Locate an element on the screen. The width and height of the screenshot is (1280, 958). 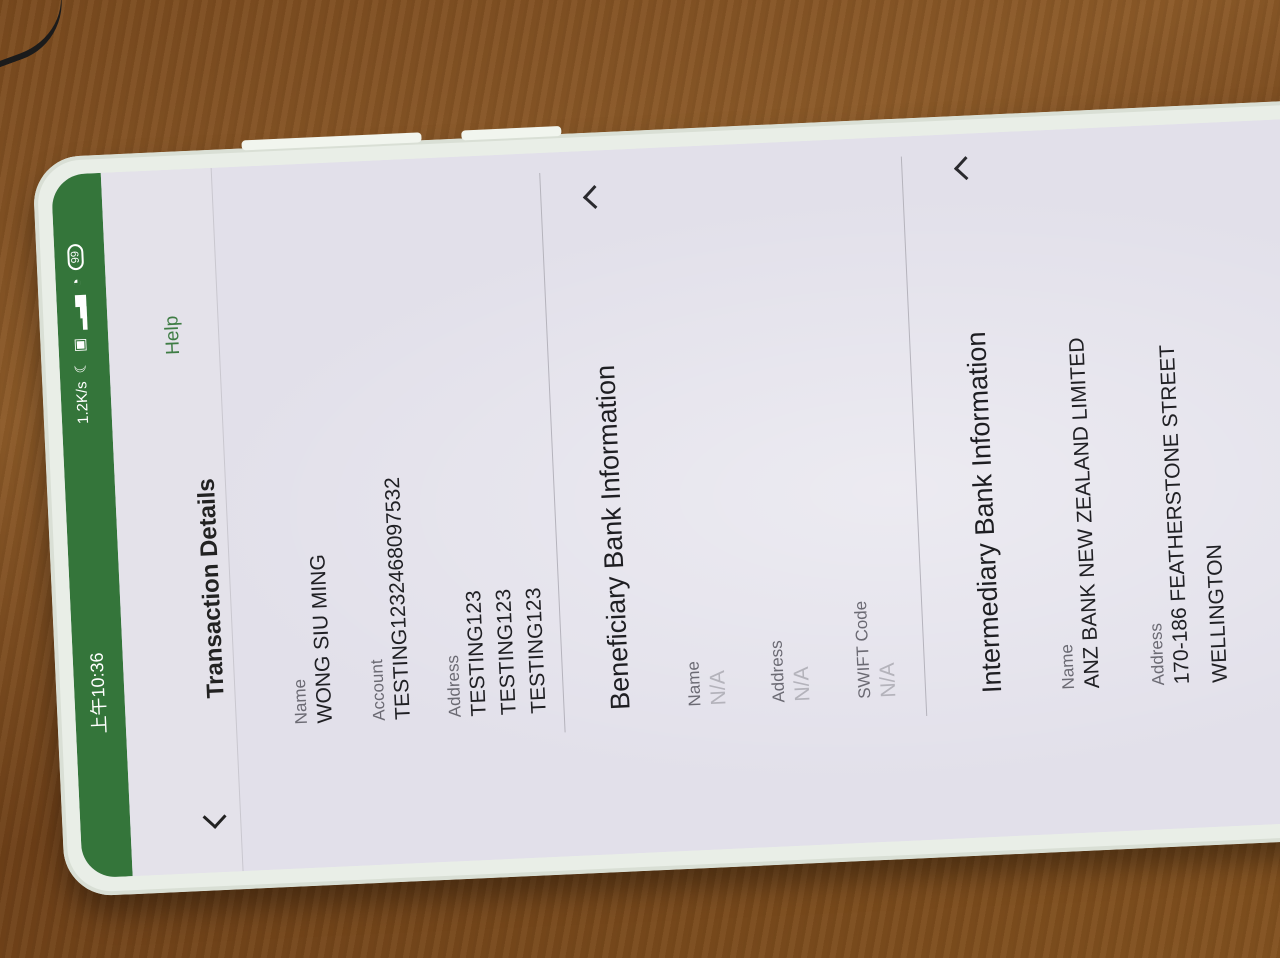
alarm-icon: ☾ is located at coordinates (81, 366).